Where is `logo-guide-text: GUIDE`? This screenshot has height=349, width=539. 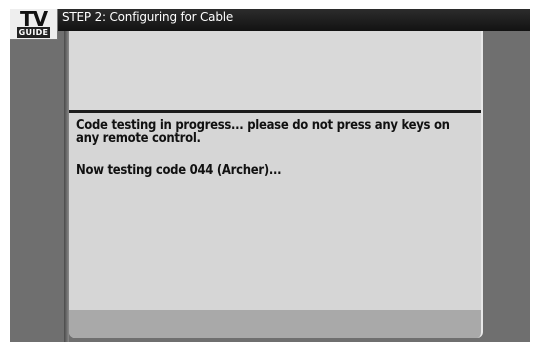 logo-guide-text: GUIDE is located at coordinates (33, 32).